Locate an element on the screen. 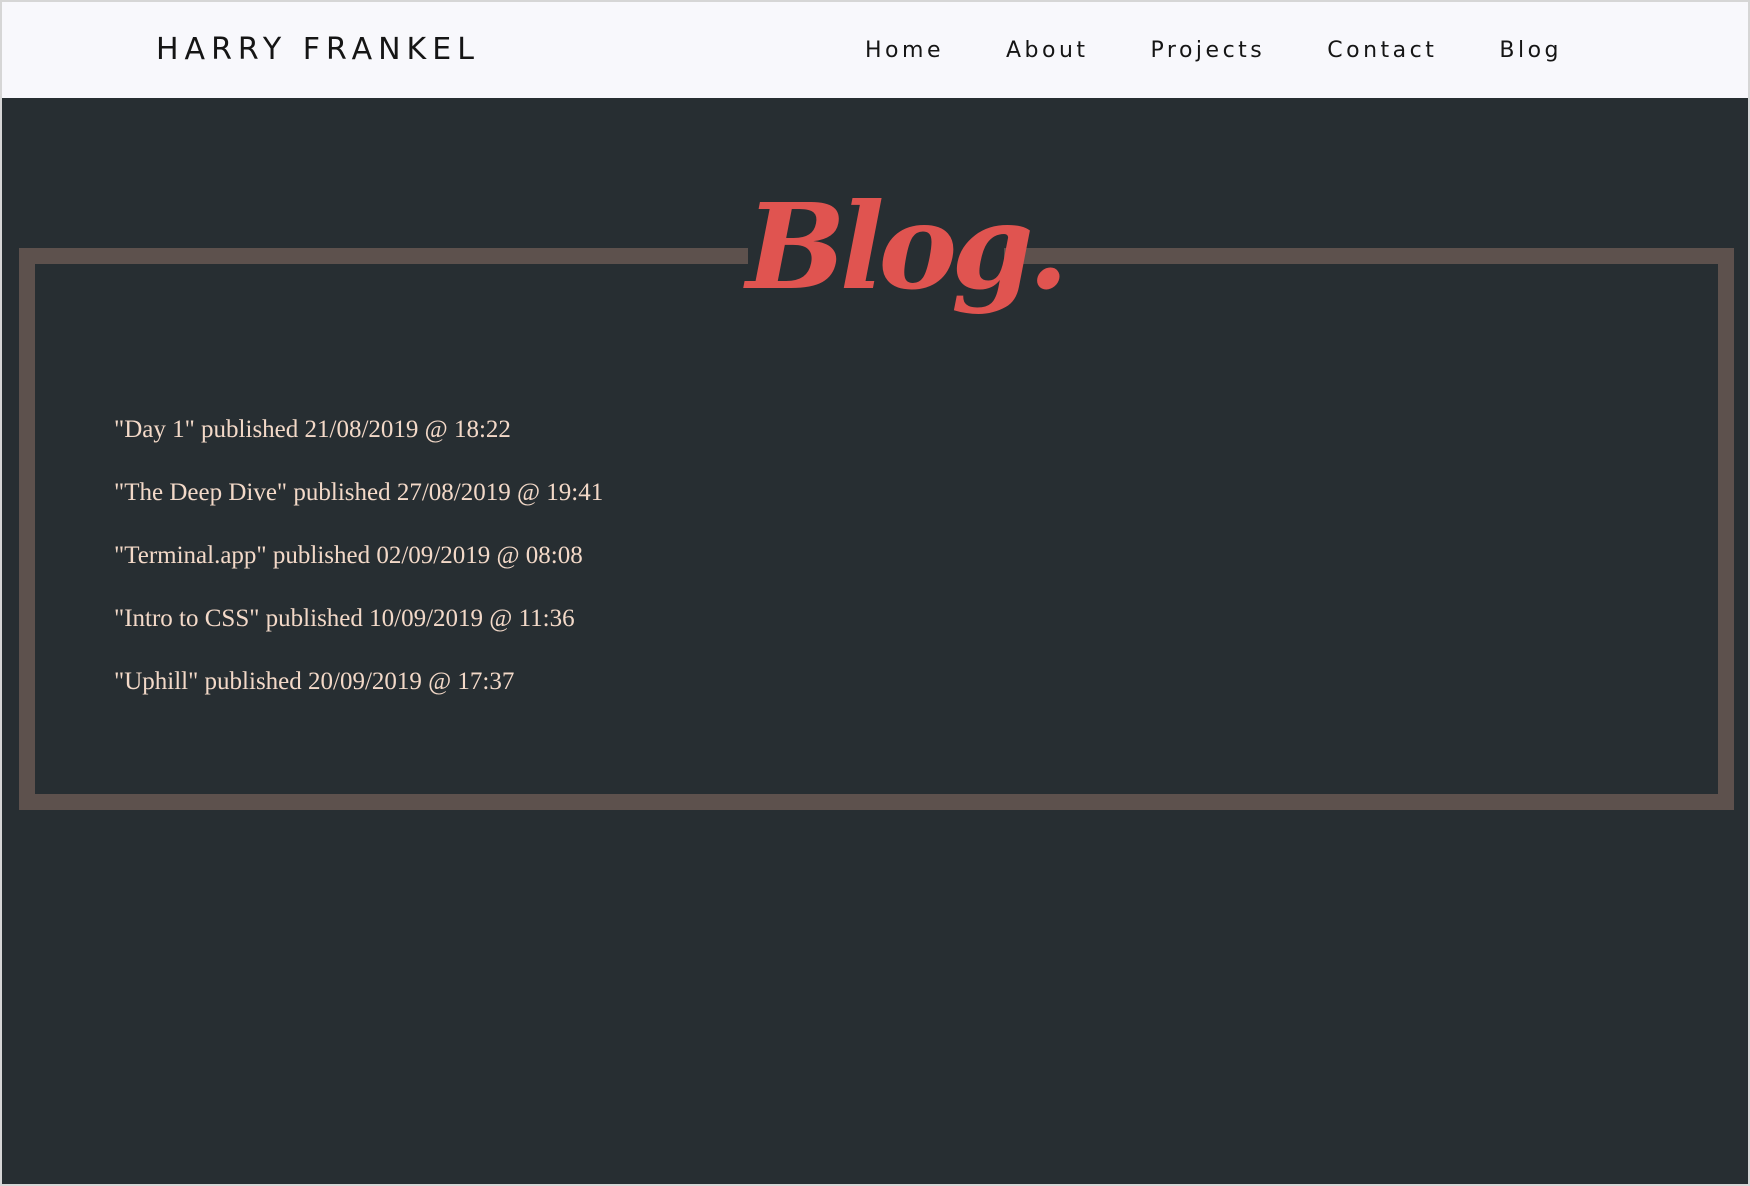  nav-link-about: About is located at coordinates (1047, 50).